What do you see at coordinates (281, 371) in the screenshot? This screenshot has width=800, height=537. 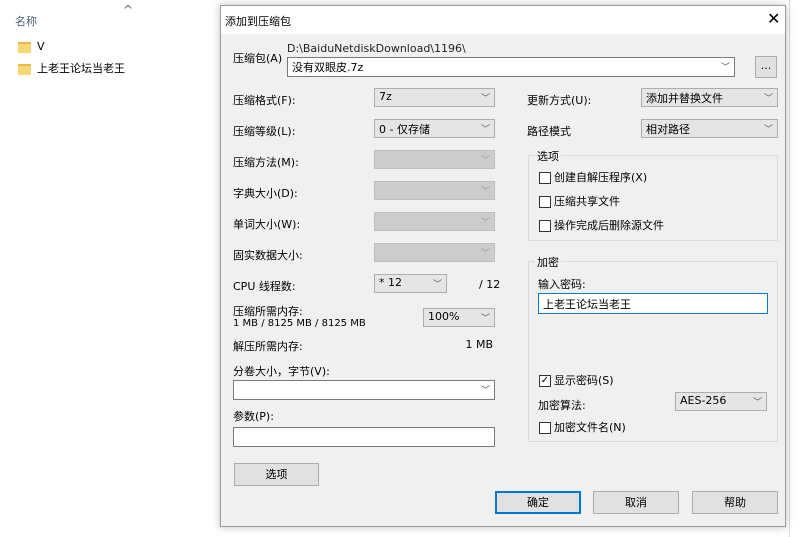 I see `split-label: 分卷大小，字节(V):` at bounding box center [281, 371].